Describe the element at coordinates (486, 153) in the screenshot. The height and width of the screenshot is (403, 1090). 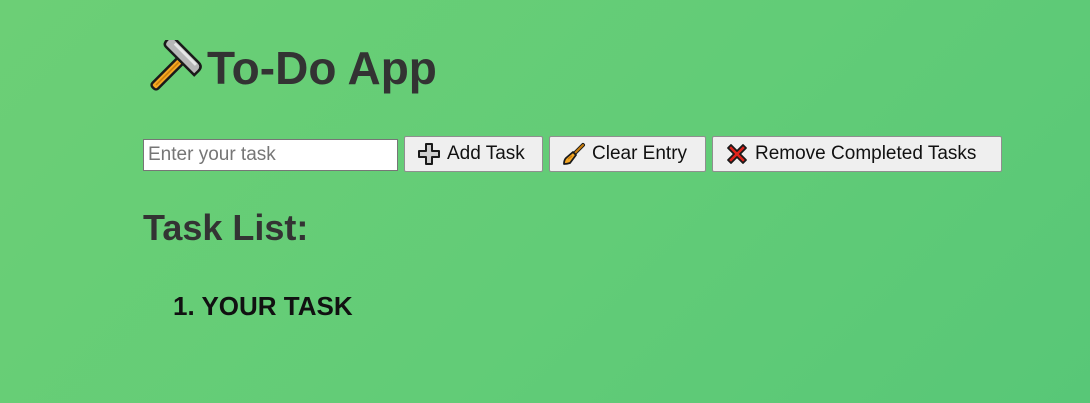
I see `add-task-label: Add Task` at that location.